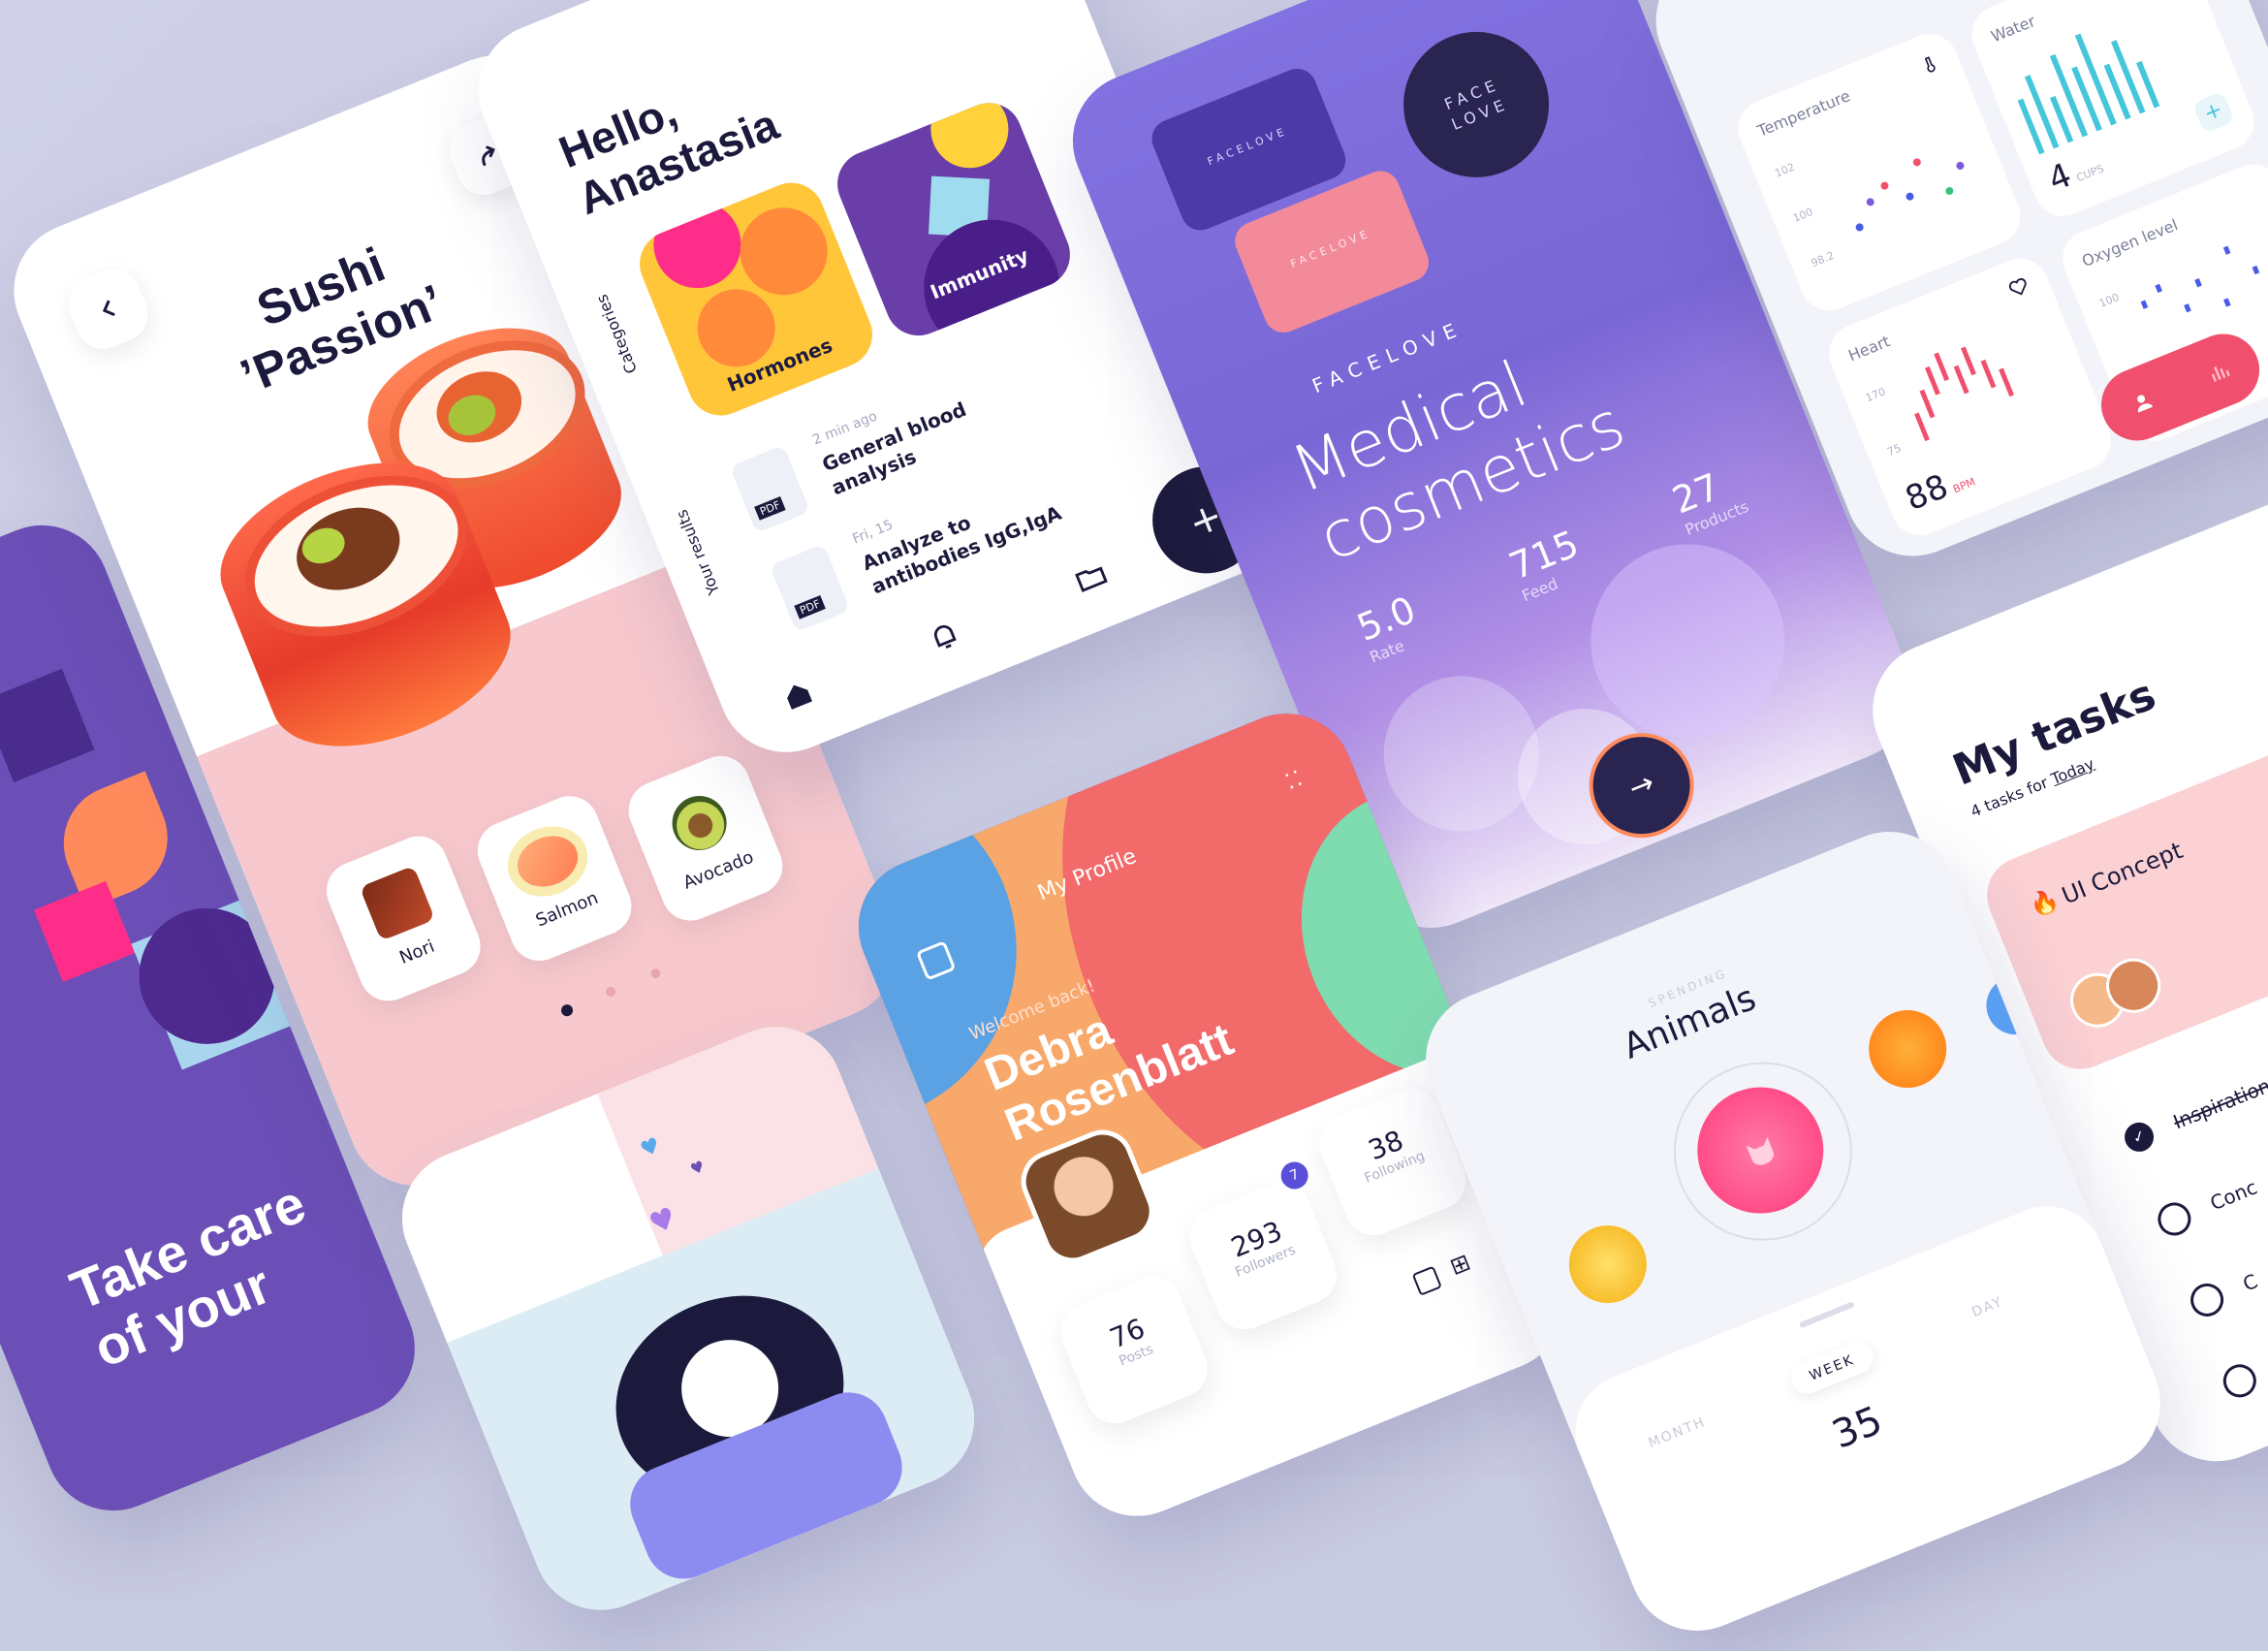 The height and width of the screenshot is (1651, 2268). Describe the element at coordinates (1910, 195) in the screenshot. I see `temperature-dots` at that location.